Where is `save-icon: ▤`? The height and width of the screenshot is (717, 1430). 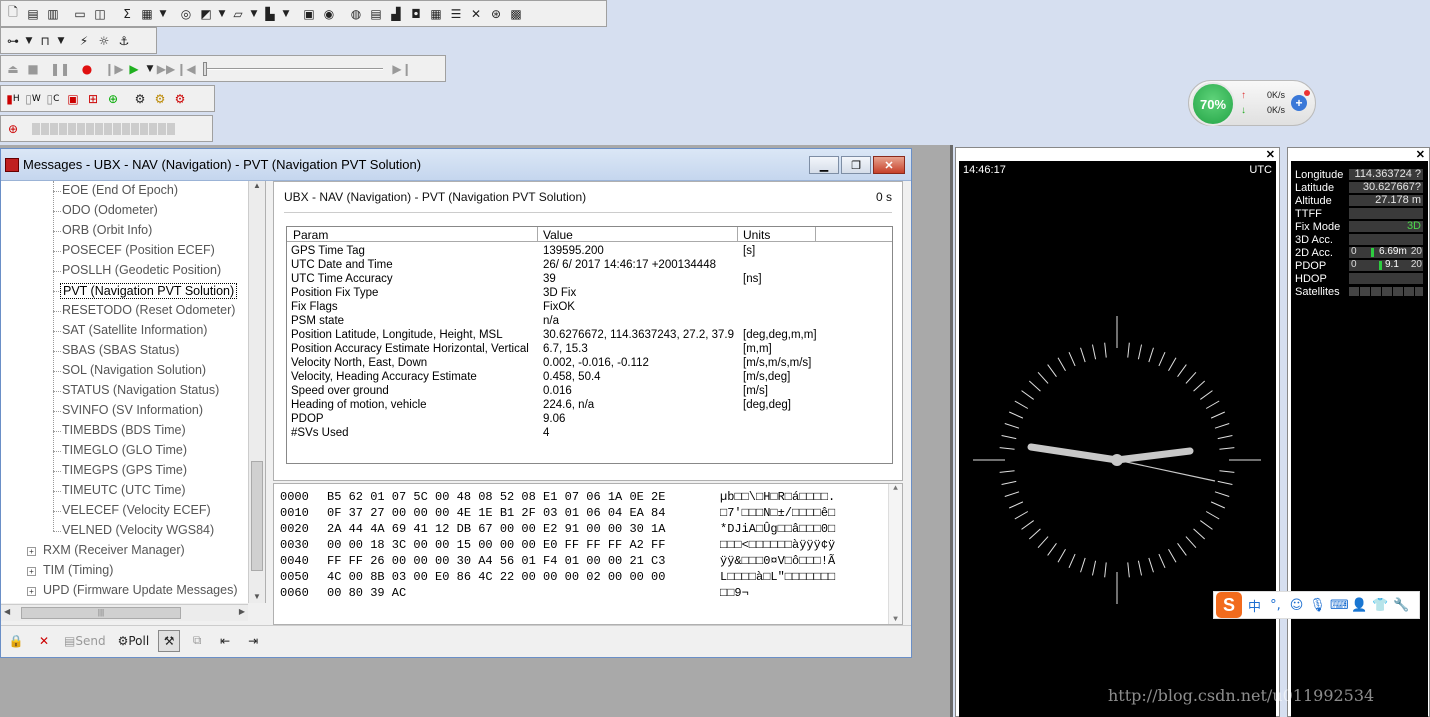 save-icon: ▤ is located at coordinates (33, 14).